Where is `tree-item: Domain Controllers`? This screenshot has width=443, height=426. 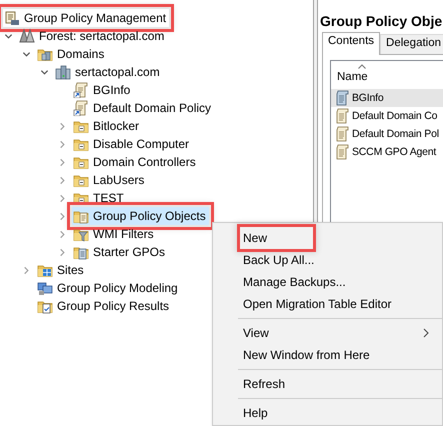 tree-item: Domain Controllers is located at coordinates (135, 162).